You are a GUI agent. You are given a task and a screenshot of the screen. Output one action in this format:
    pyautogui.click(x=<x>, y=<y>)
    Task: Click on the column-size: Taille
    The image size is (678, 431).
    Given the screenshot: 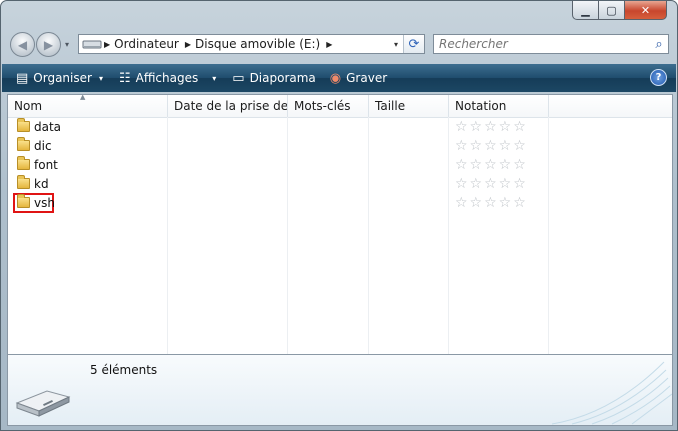 What is the action you would take?
    pyautogui.click(x=409, y=106)
    